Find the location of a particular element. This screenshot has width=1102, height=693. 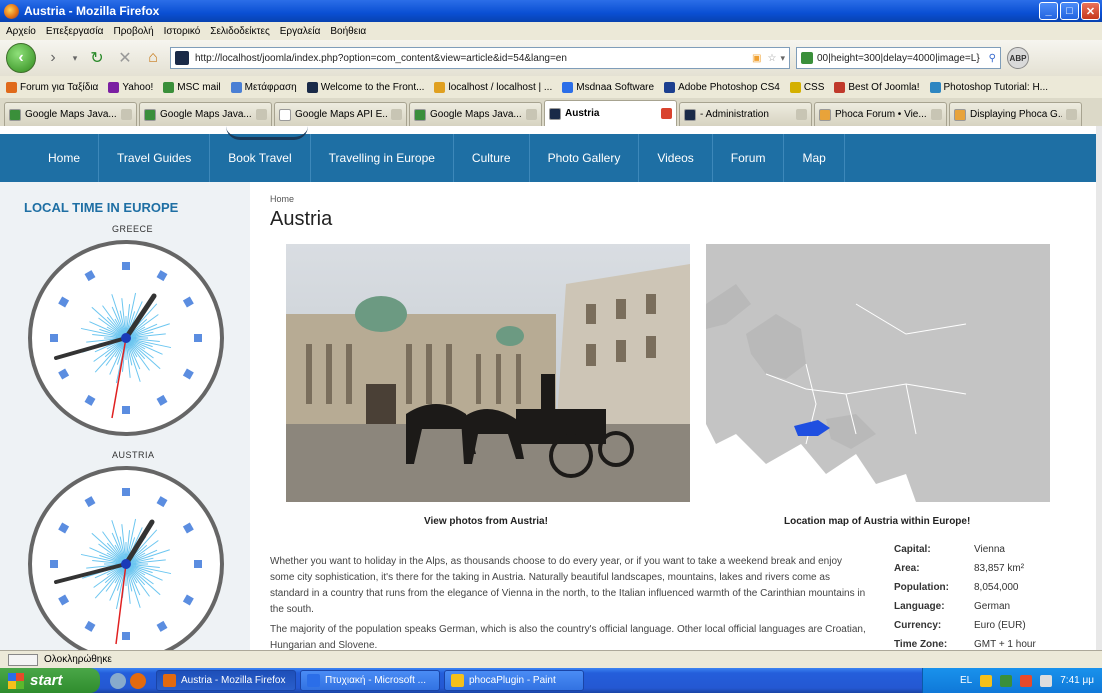

quicklaunch-ie-icon is located at coordinates (118, 680).